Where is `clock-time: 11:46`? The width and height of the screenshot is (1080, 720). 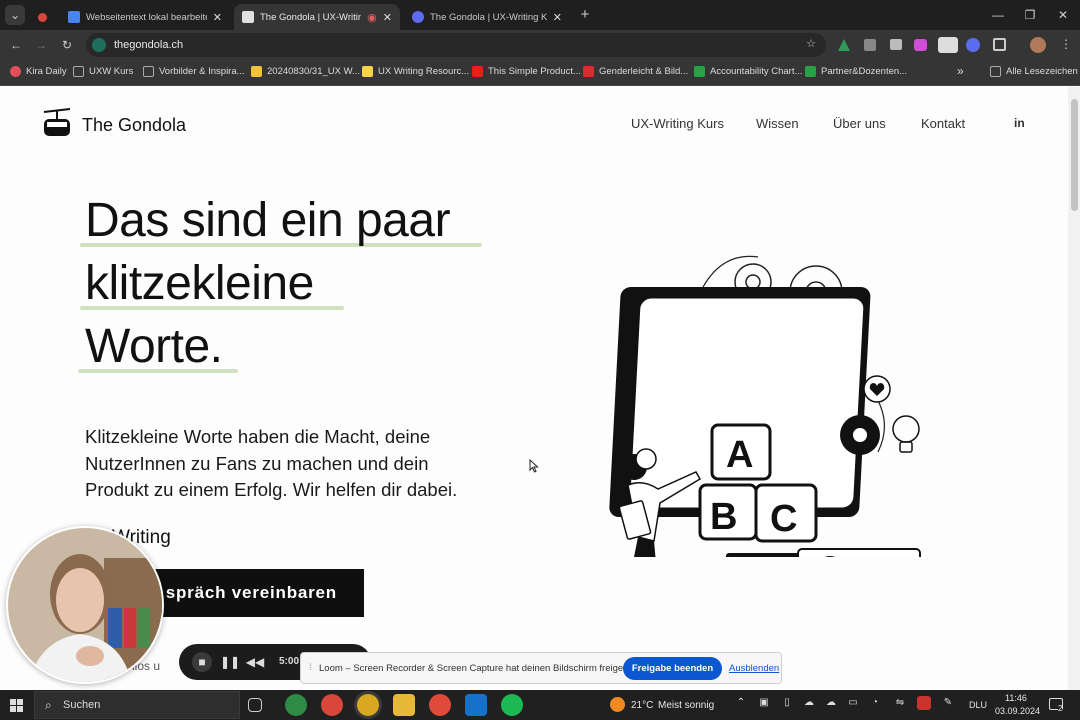
clock-time: 11:46 is located at coordinates (1016, 698).